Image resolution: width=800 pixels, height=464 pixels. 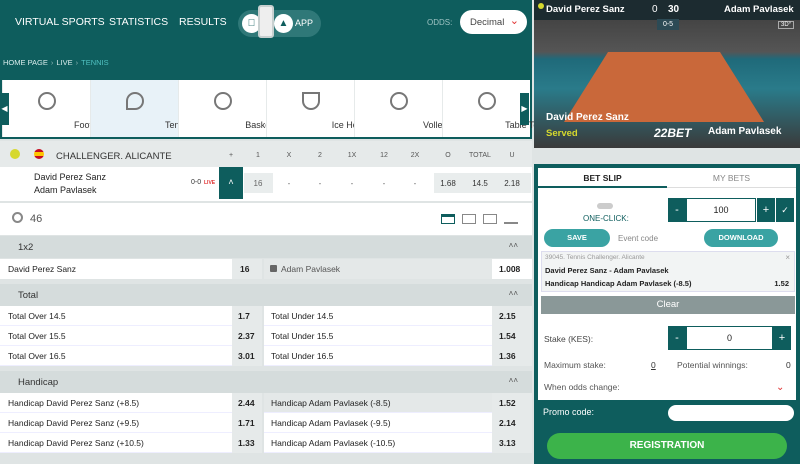 What do you see at coordinates (384, 155) in the screenshot?
I see `col-header: 12` at bounding box center [384, 155].